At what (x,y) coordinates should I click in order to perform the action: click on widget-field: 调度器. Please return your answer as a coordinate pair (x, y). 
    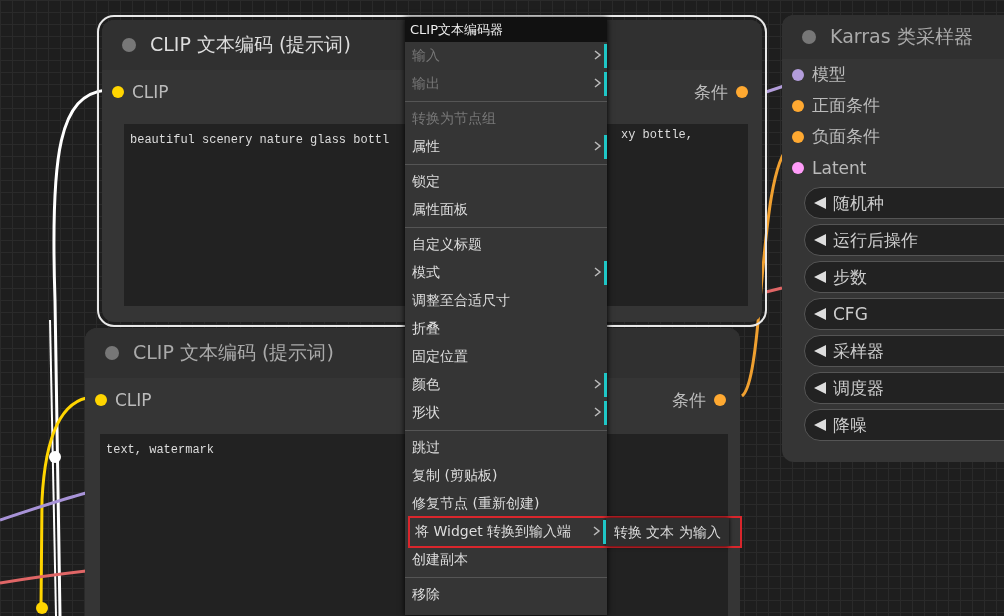
    Looking at the image, I should click on (904, 388).